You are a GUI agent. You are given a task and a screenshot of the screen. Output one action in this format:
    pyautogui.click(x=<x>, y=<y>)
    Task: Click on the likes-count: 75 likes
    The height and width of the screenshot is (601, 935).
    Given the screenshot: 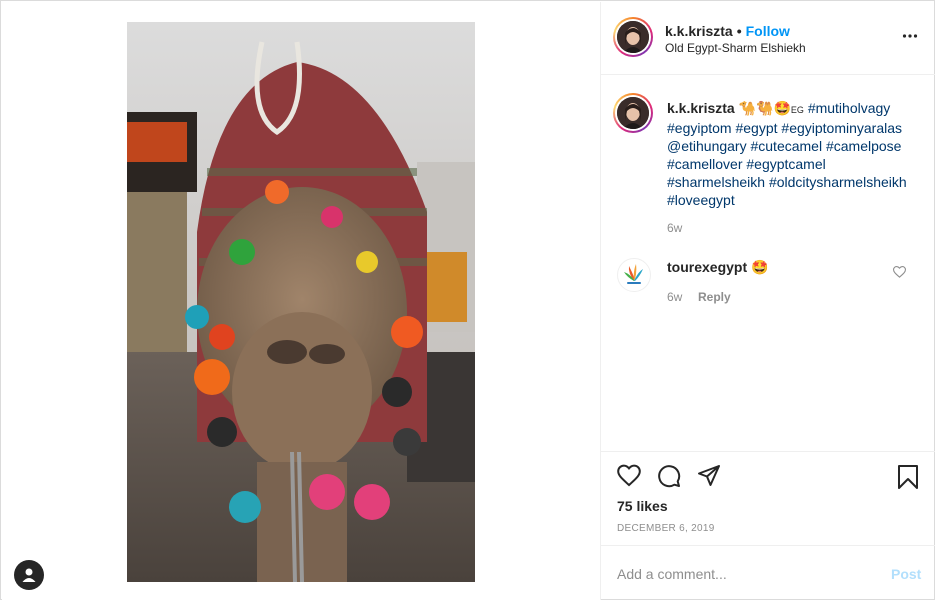 What is the action you would take?
    pyautogui.click(x=642, y=506)
    